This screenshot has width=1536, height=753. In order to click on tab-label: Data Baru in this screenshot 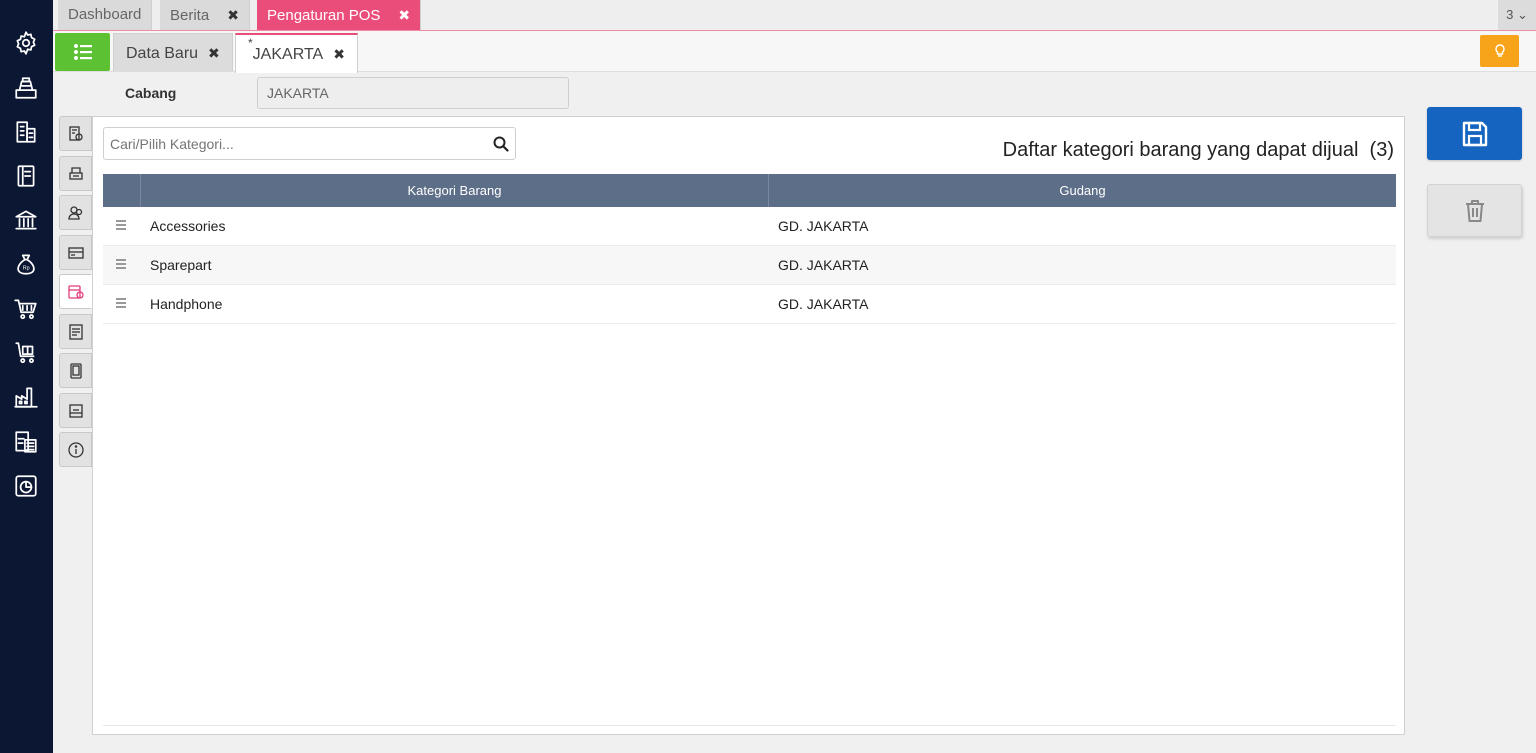, I will do `click(162, 53)`.